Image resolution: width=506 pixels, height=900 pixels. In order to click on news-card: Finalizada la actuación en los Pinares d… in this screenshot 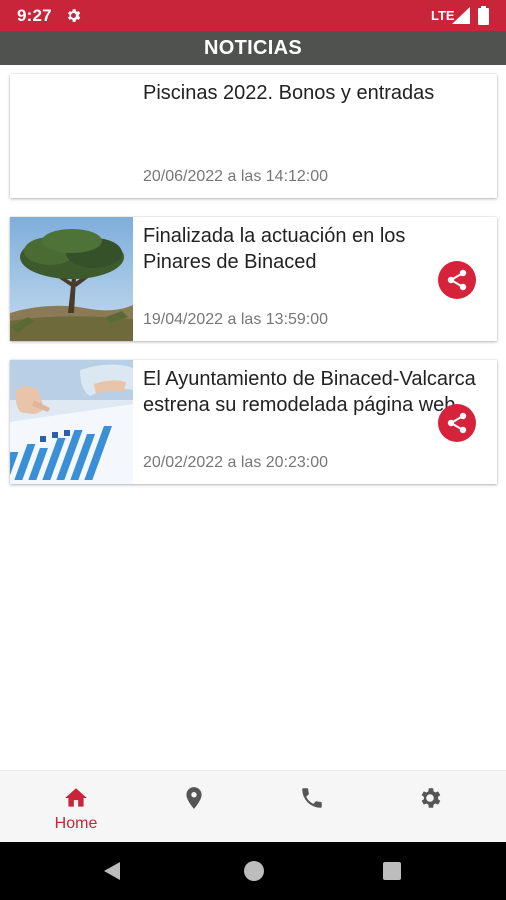, I will do `click(253, 279)`.